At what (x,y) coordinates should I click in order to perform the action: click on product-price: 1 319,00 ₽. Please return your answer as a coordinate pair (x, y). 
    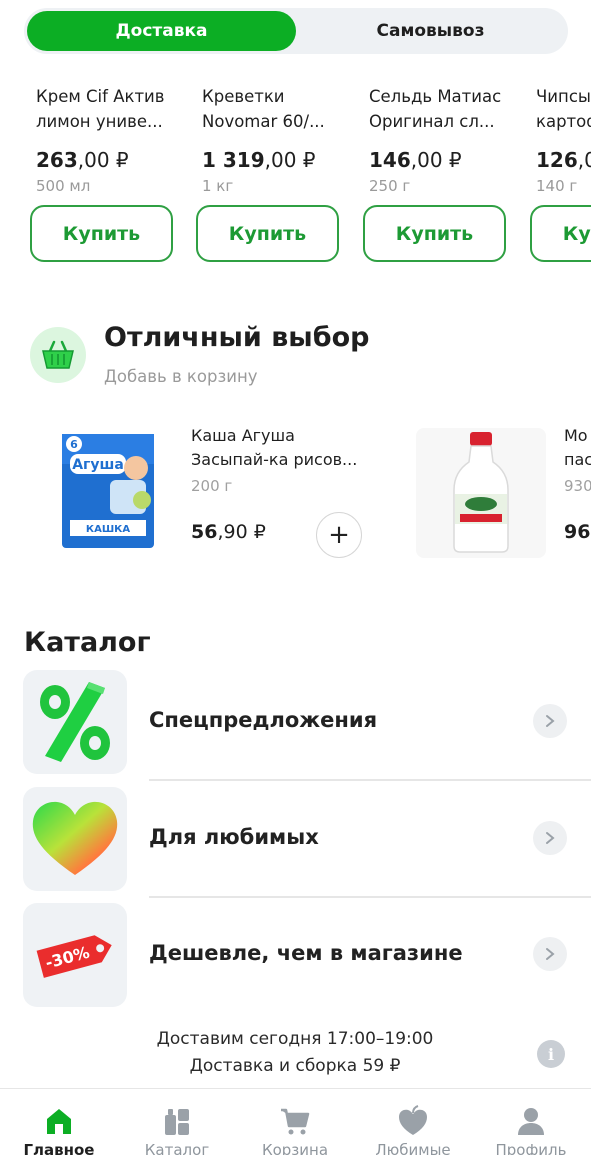
    Looking at the image, I should click on (259, 160).